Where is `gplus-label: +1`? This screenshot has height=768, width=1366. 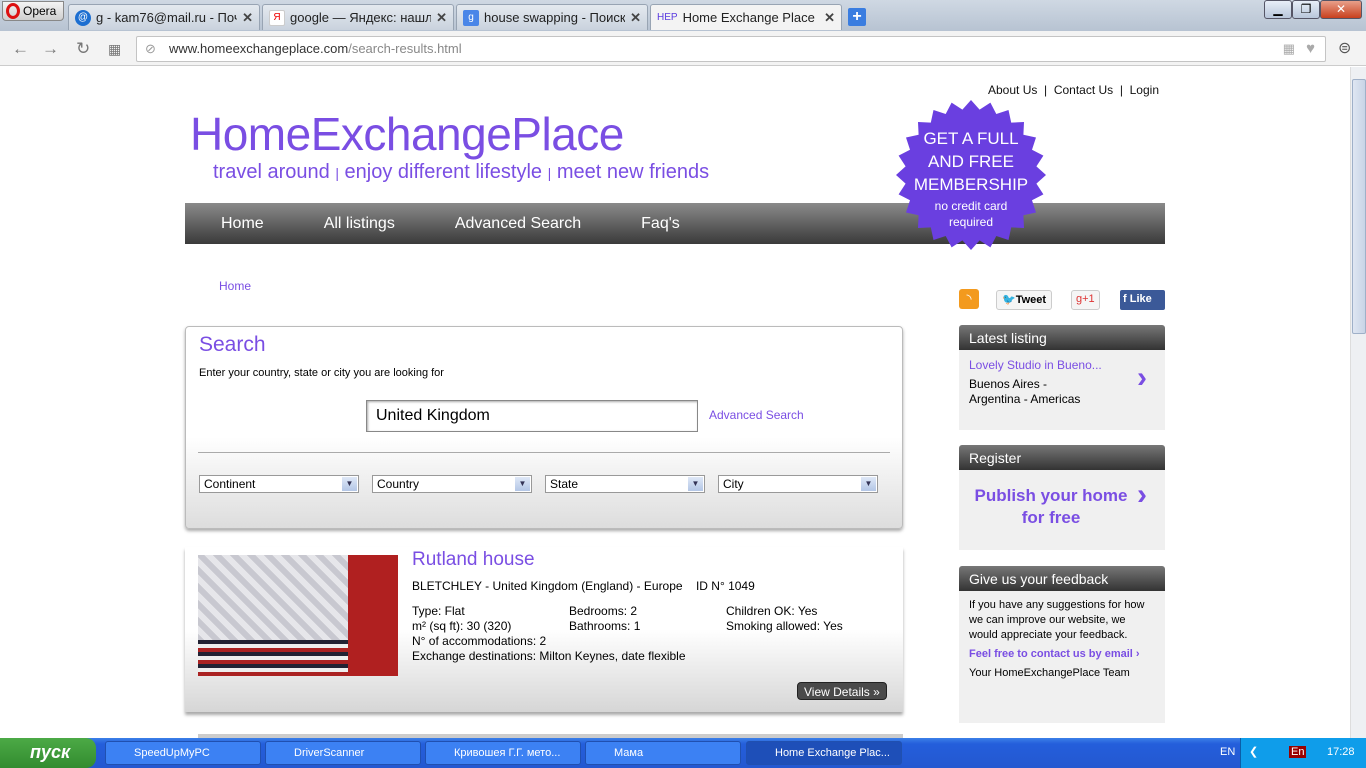
gplus-label: +1 is located at coordinates (1088, 299).